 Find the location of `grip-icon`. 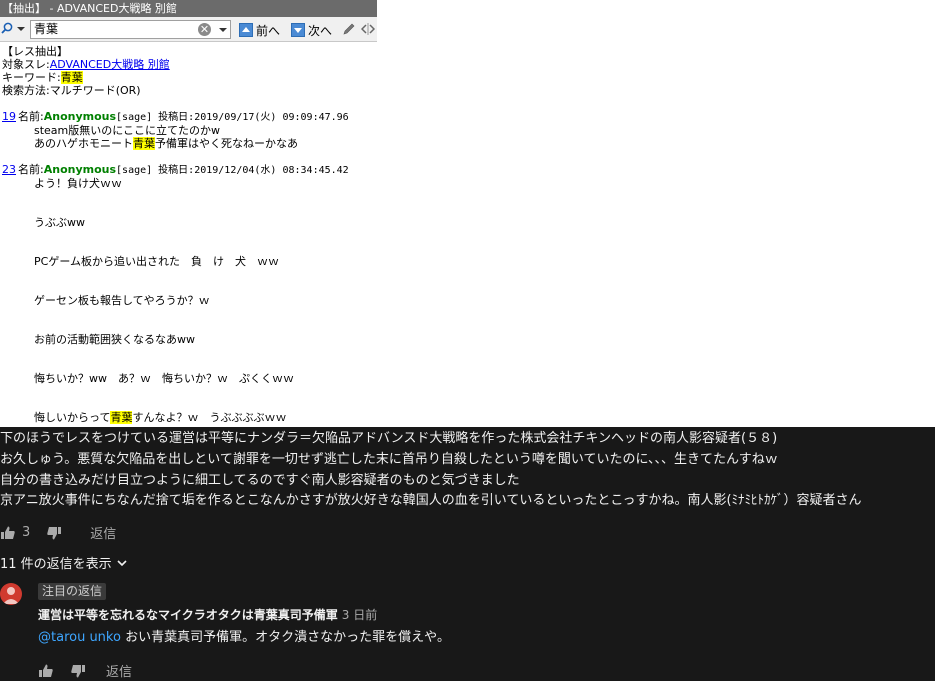

grip-icon is located at coordinates (368, 29).